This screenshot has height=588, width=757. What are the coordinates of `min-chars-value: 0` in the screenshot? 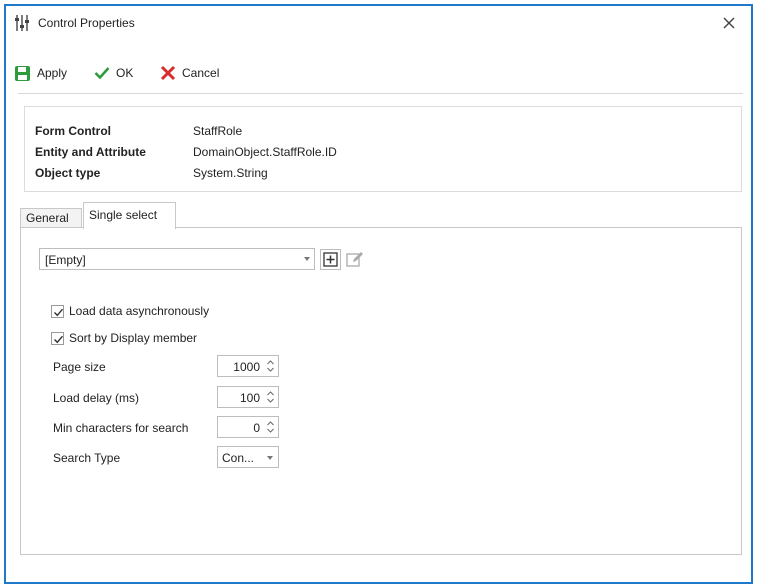 It's located at (256, 428).